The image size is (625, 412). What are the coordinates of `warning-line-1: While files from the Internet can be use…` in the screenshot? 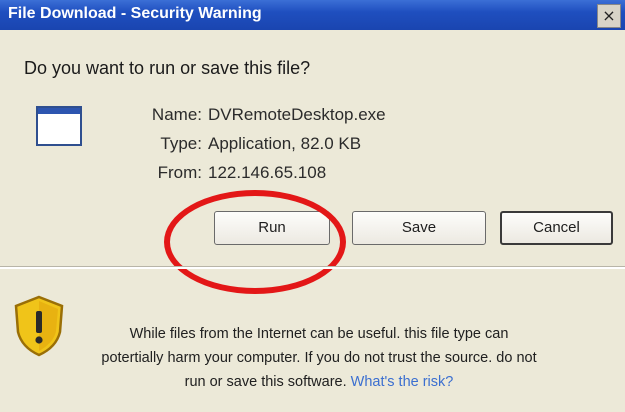 It's located at (319, 334).